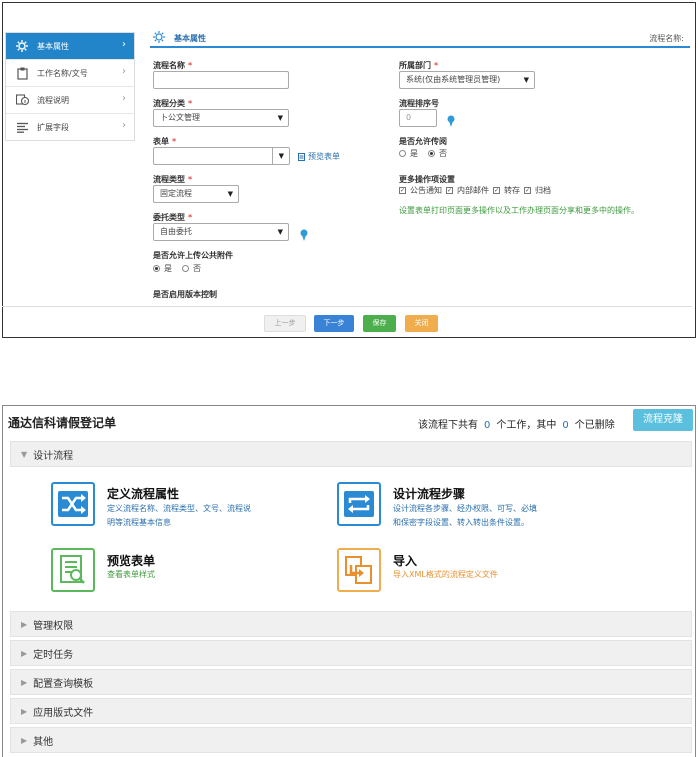  I want to click on radio-label: 是, so click(414, 153).